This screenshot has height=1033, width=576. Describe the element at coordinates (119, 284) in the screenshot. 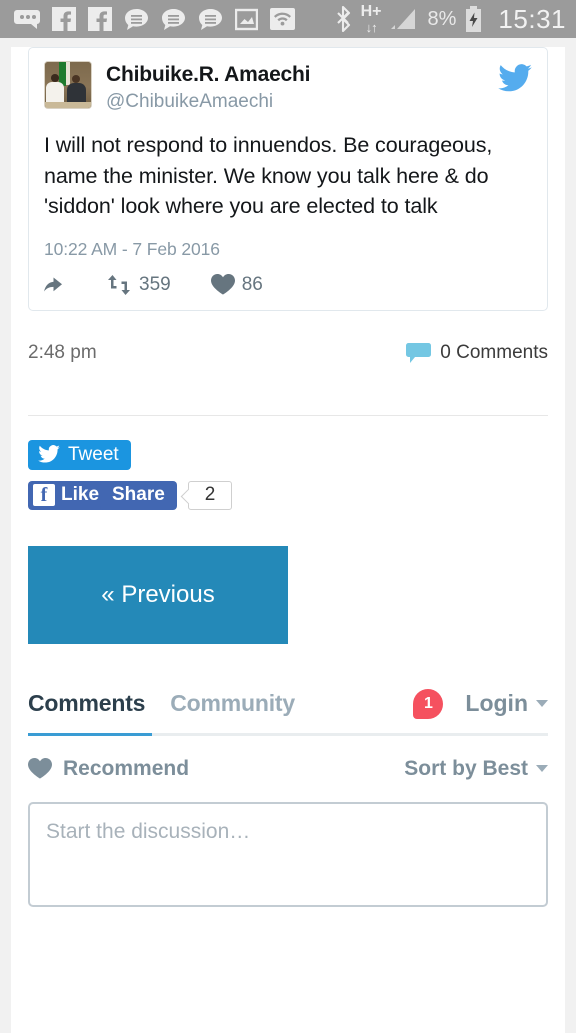

I see `retweet-icon` at that location.